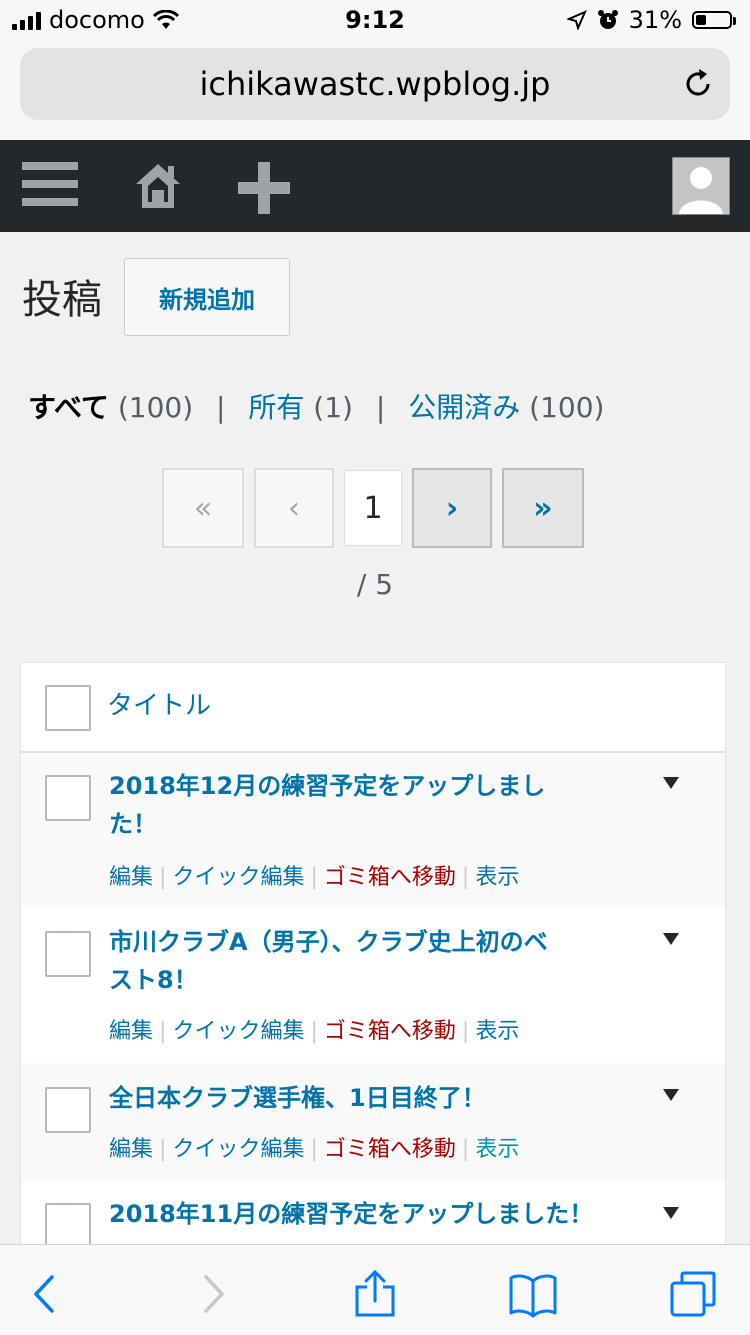 The width and height of the screenshot is (750, 1335). Describe the element at coordinates (373, 708) in the screenshot. I see `table-header: タイトル` at that location.